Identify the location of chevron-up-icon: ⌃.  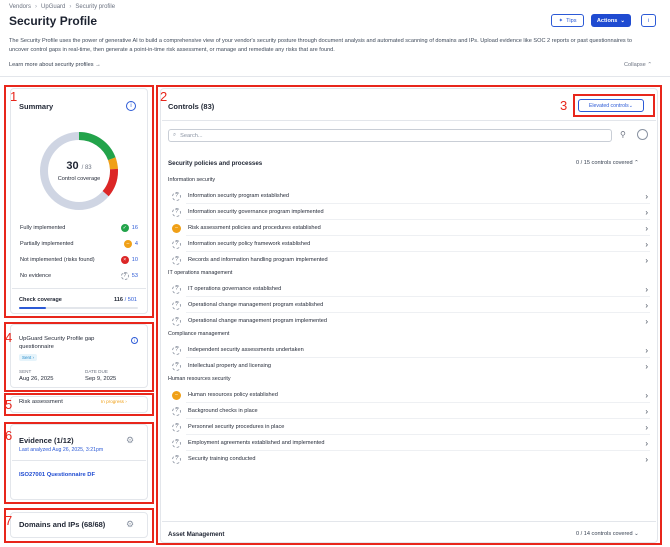
(650, 65).